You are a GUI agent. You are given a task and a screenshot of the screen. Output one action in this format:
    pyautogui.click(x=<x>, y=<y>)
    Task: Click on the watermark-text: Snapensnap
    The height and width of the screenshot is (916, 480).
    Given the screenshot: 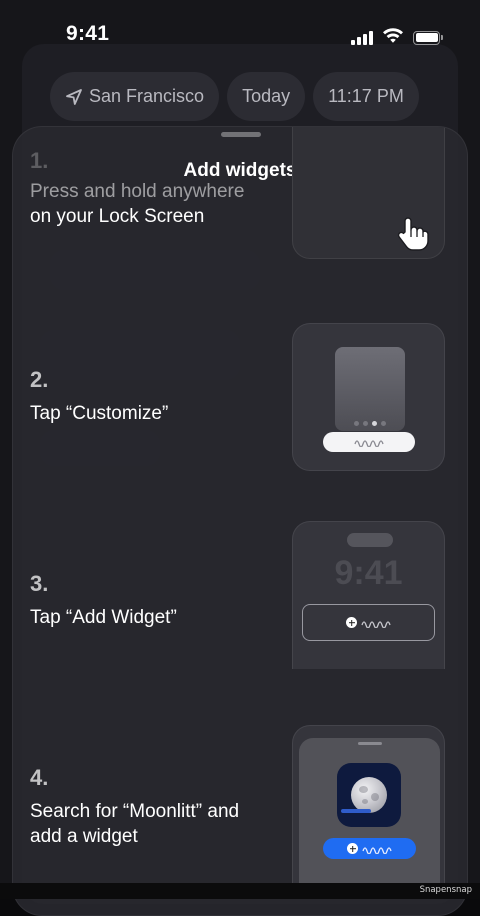 What is the action you would take?
    pyautogui.click(x=445, y=890)
    